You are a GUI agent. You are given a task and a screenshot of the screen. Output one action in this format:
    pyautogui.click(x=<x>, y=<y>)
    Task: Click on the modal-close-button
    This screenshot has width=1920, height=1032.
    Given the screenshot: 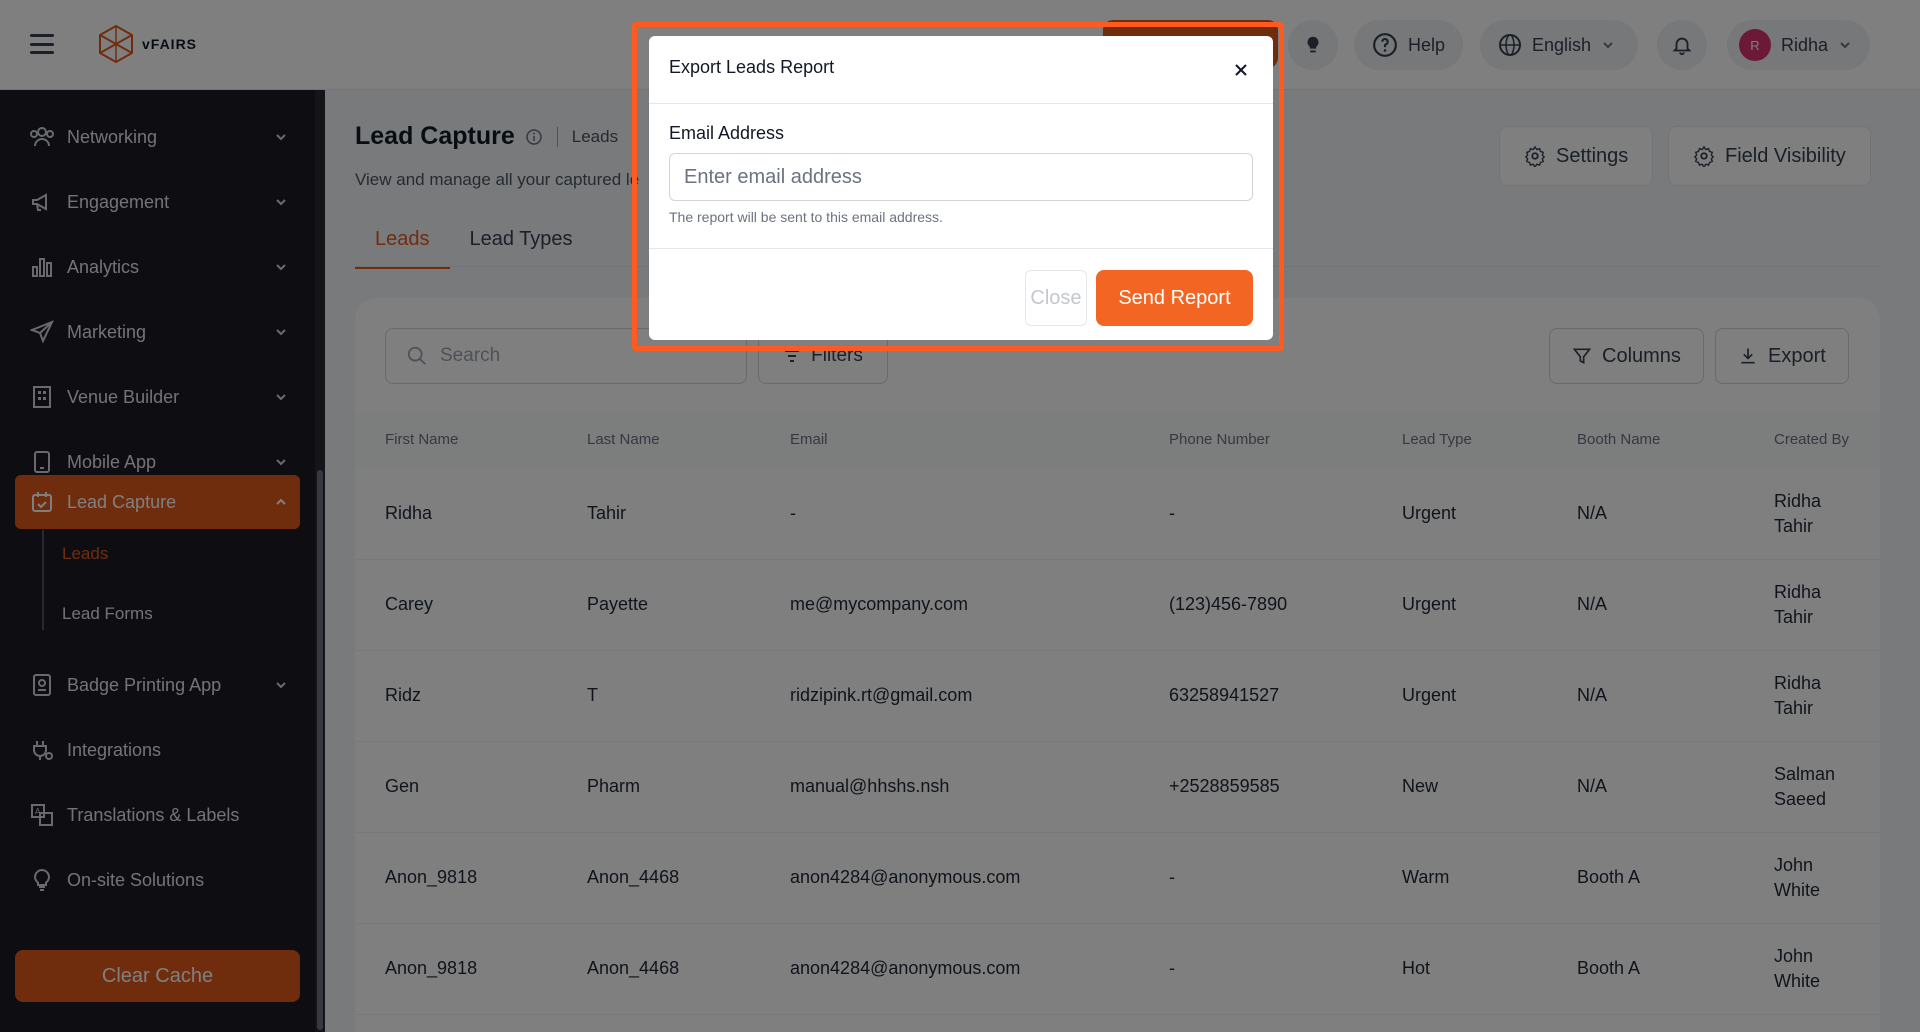 What is the action you would take?
    pyautogui.click(x=1241, y=70)
    